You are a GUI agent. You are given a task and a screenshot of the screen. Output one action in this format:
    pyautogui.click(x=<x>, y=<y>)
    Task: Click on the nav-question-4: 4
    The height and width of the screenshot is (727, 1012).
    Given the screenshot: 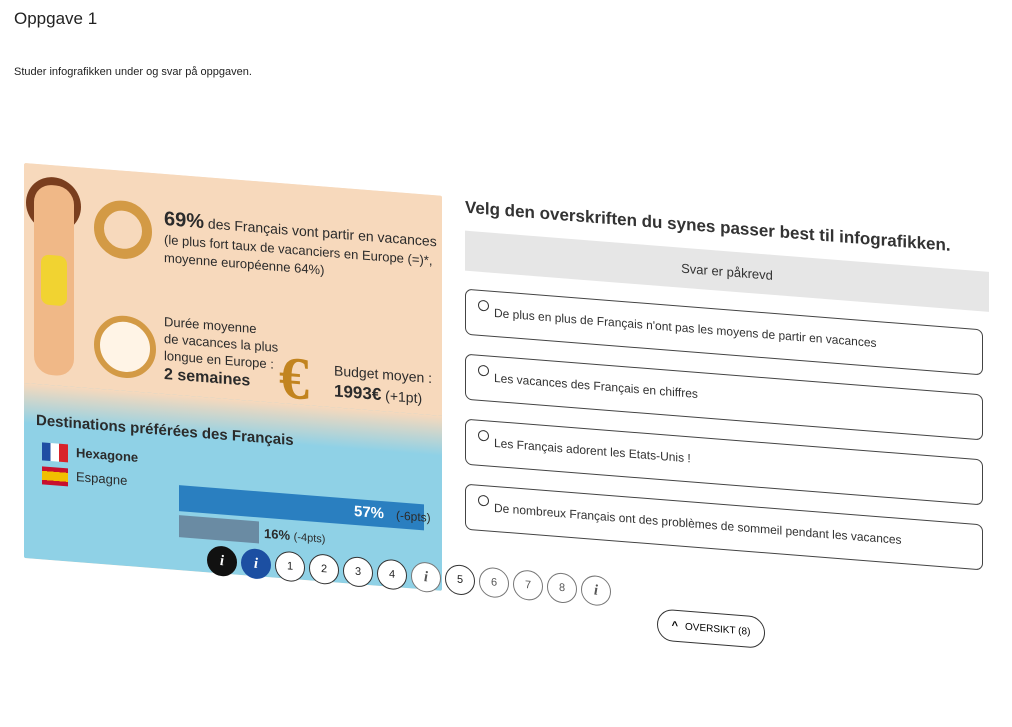 What is the action you would take?
    pyautogui.click(x=392, y=574)
    